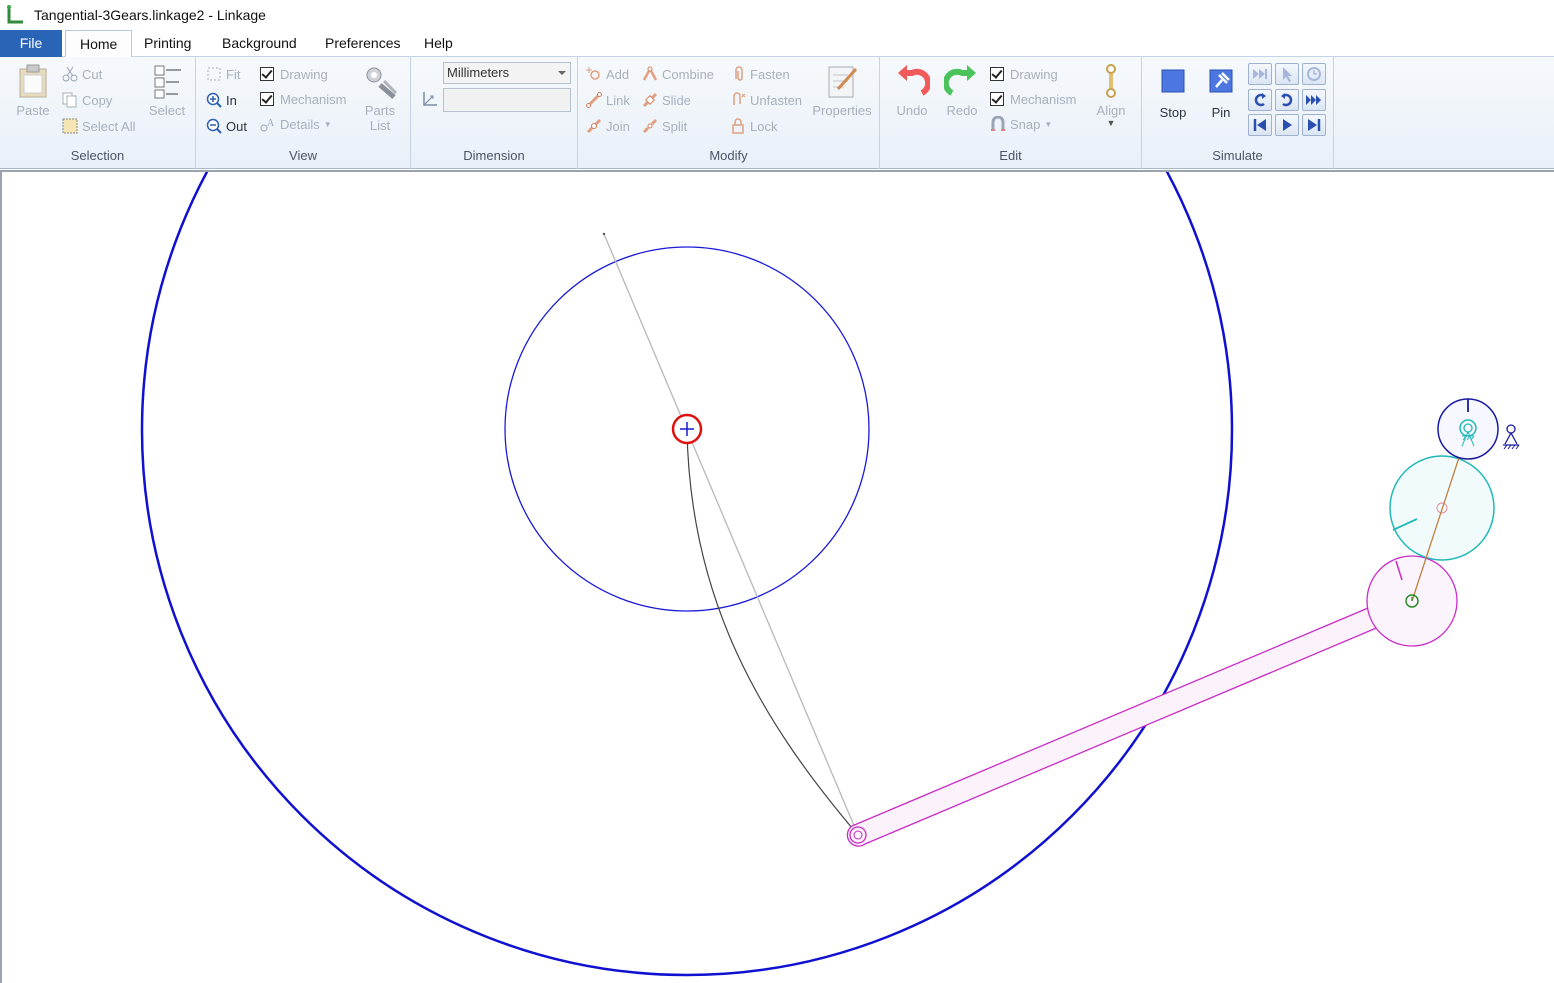 This screenshot has height=983, width=1554. Describe the element at coordinates (1221, 92) in the screenshot. I see `pin-button: Pin` at that location.